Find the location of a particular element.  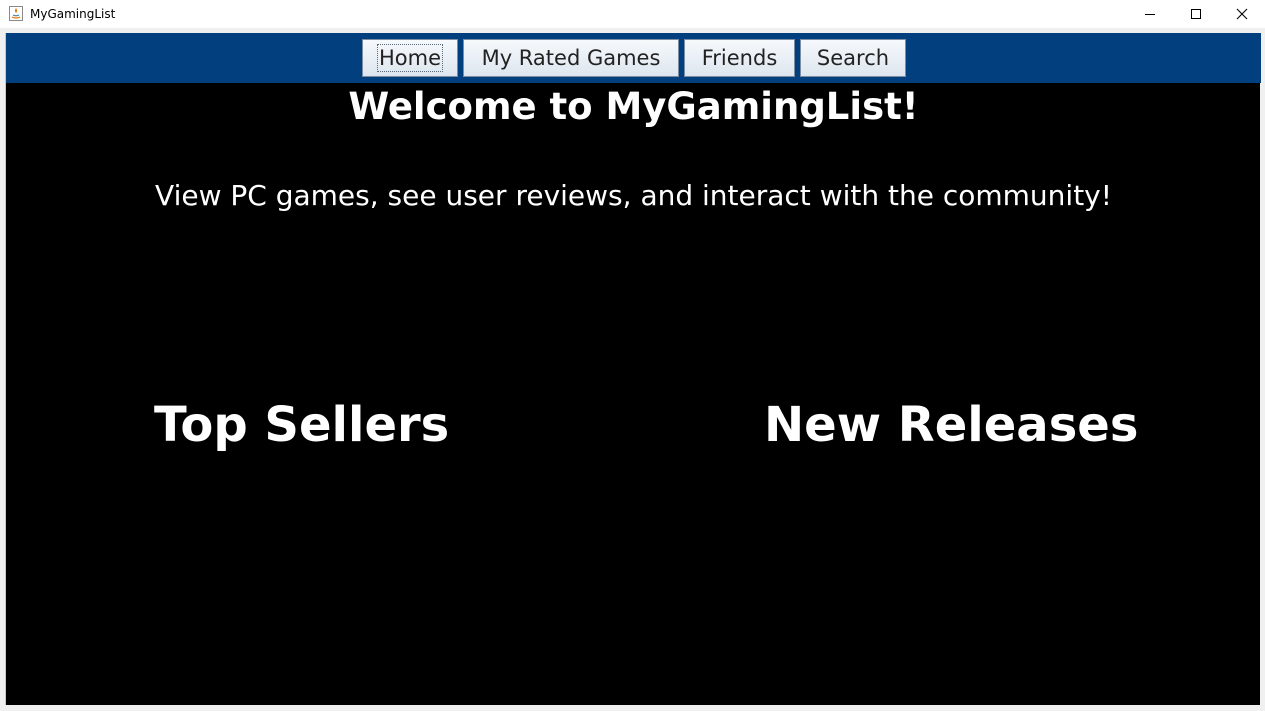

maximize-icon is located at coordinates (1196, 14).